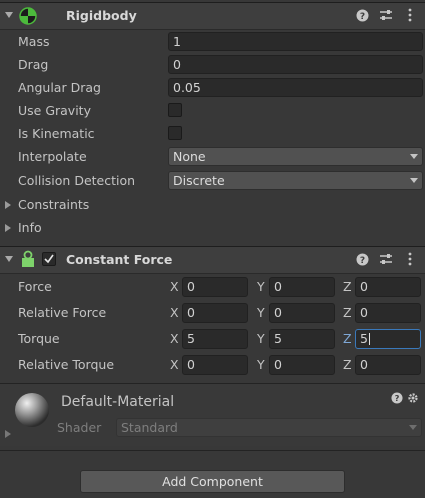 The height and width of the screenshot is (498, 425). What do you see at coordinates (212, 134) in the screenshot?
I see `is-kinematic-row: Is Kinematic` at bounding box center [212, 134].